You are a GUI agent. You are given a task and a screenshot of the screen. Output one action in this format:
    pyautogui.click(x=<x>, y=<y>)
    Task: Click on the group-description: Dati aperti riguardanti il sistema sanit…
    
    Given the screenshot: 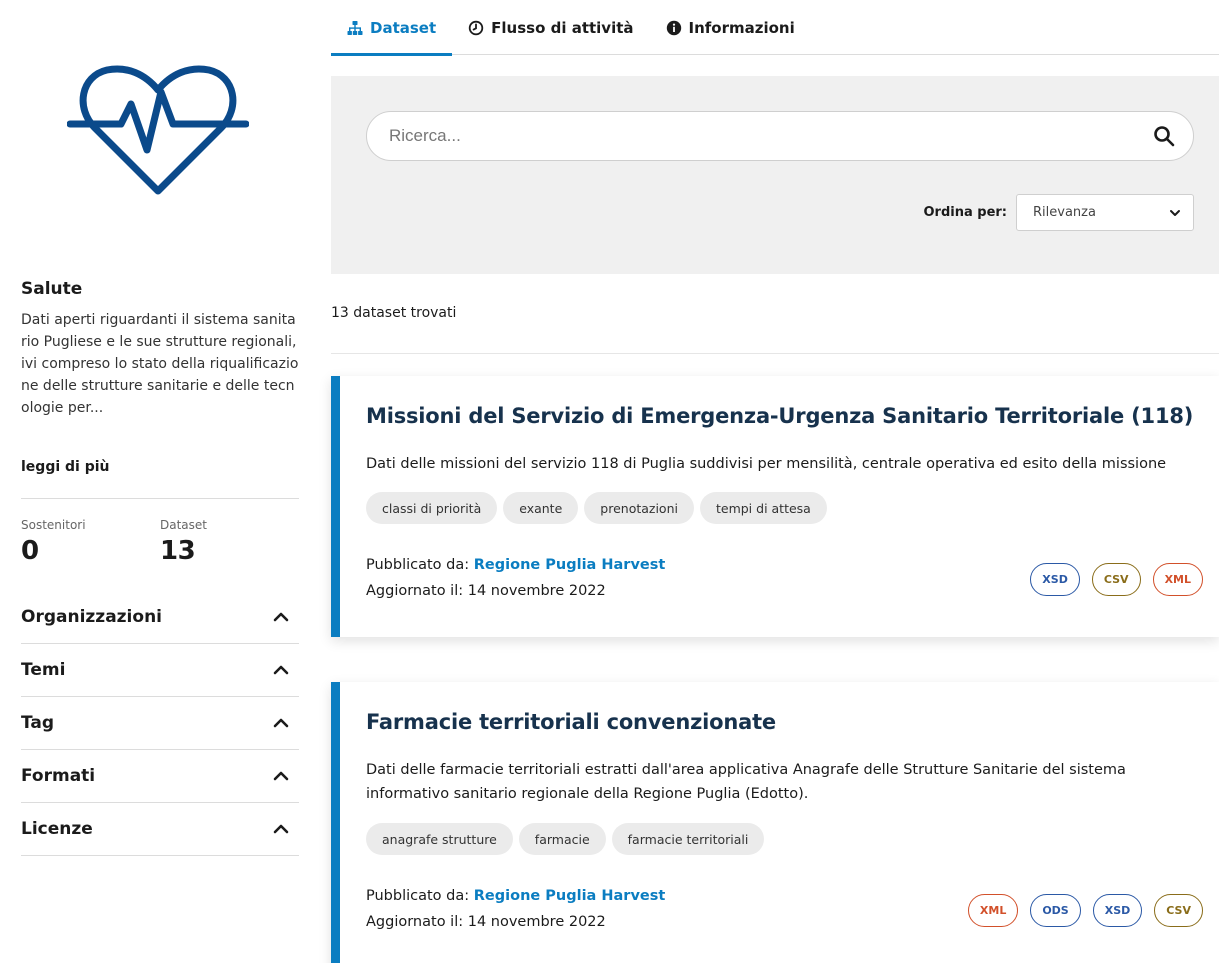 What is the action you would take?
    pyautogui.click(x=160, y=364)
    